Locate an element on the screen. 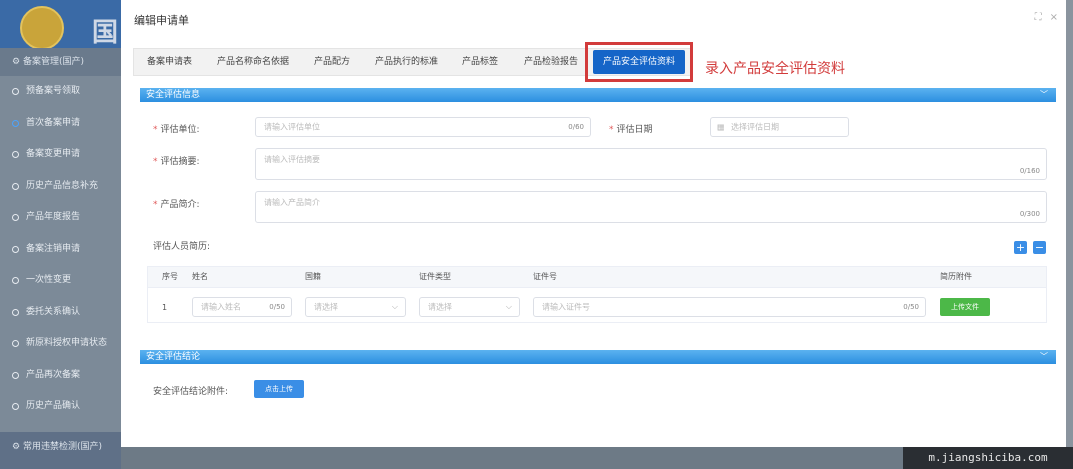 This screenshot has height=469, width=1073. click-upload-button: 点击上传 is located at coordinates (279, 389).